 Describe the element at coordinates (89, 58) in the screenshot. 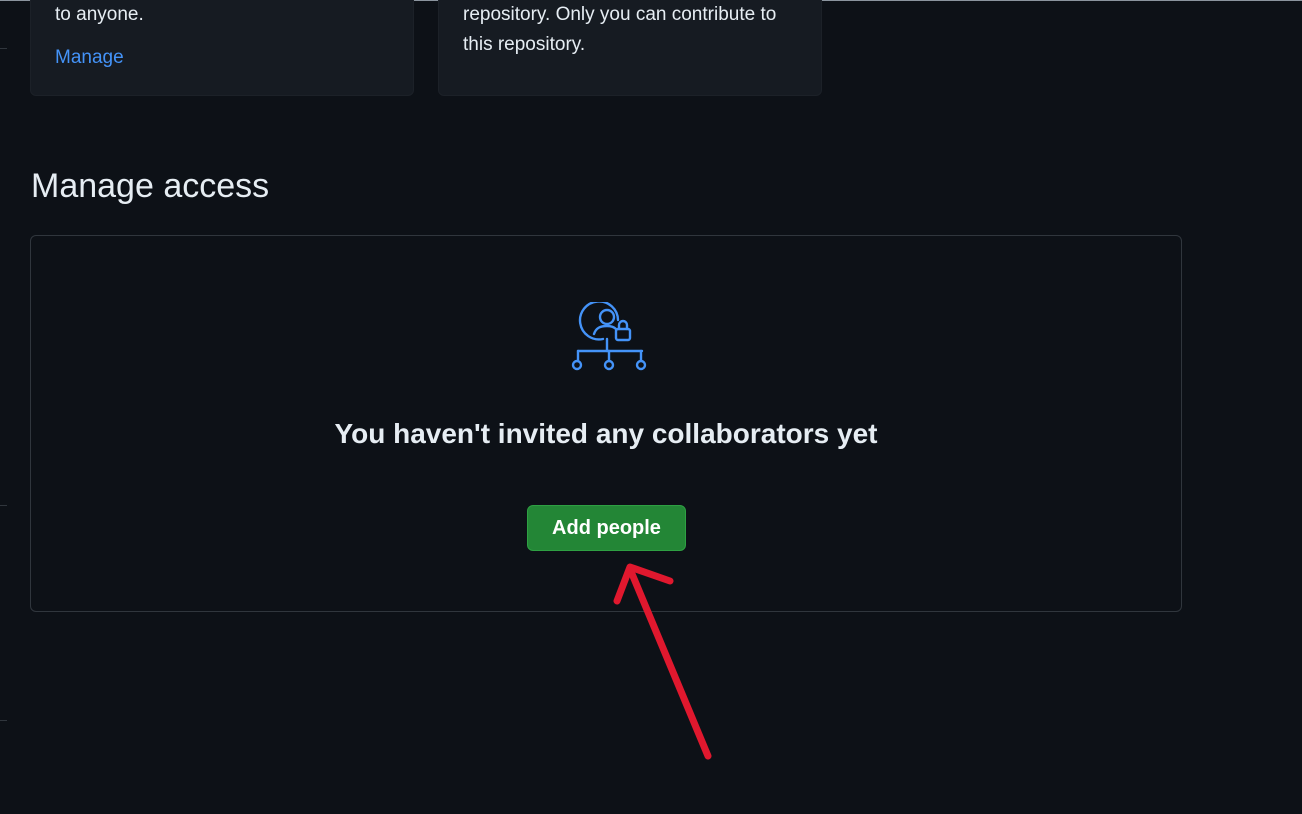

I see `manage-link: Manage` at that location.